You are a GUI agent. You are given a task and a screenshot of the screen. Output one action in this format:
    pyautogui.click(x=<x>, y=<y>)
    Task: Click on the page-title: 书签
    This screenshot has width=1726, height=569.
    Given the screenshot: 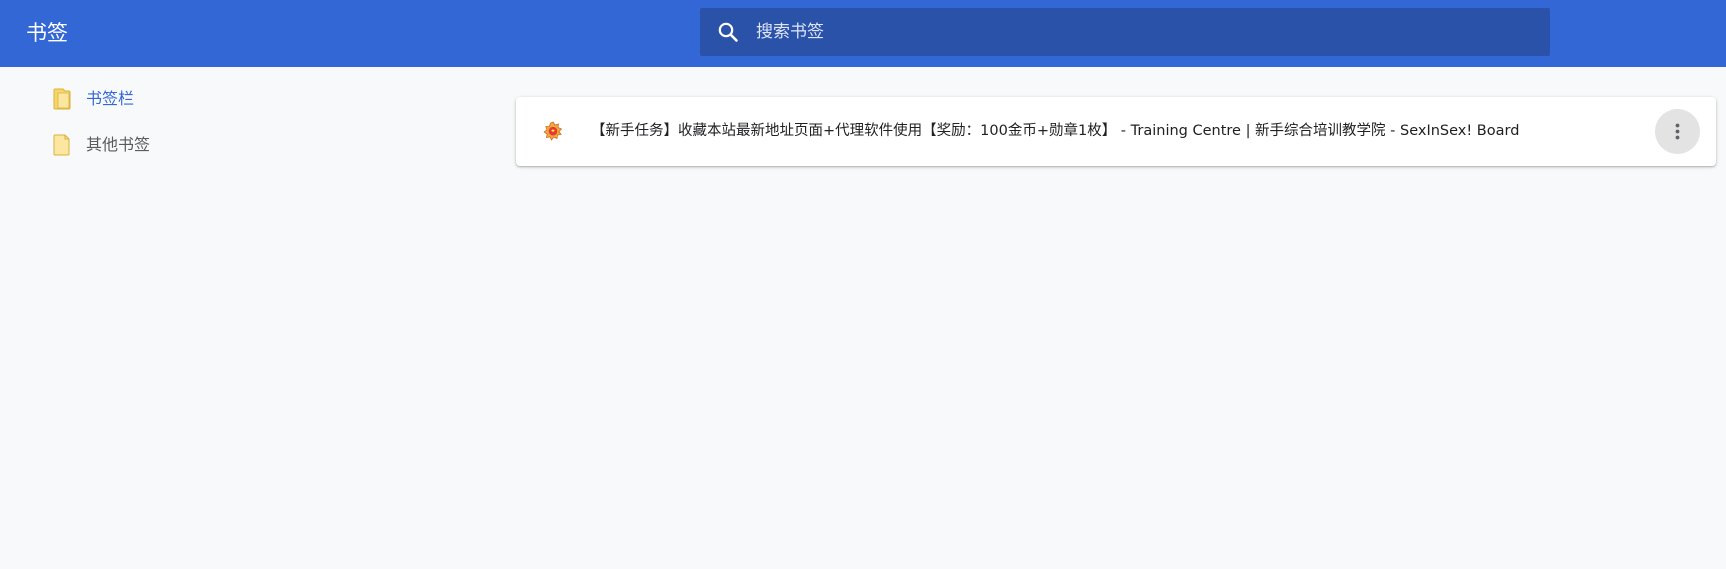 What is the action you would take?
    pyautogui.click(x=47, y=33)
    